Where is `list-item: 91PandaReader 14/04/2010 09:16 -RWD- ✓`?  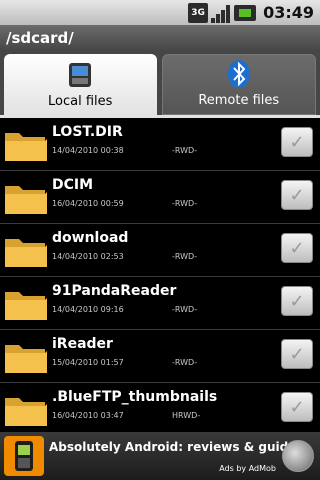
list-item: 91PandaReader 14/04/2010 09:16 -RWD- ✓ is located at coordinates (160, 303).